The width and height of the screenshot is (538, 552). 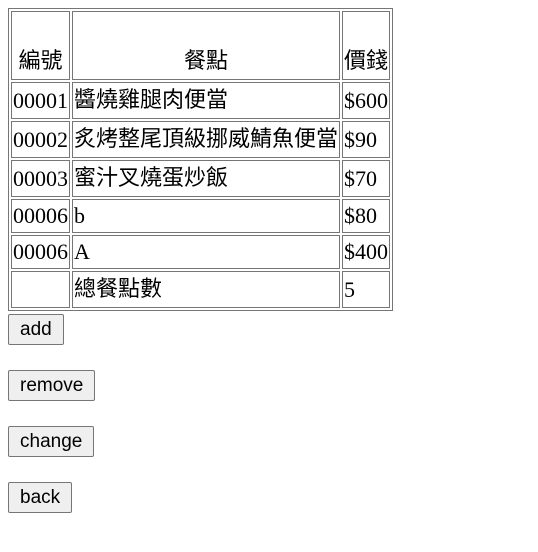 I want to click on footer-row: 總餐點數 5, so click(x=201, y=289).